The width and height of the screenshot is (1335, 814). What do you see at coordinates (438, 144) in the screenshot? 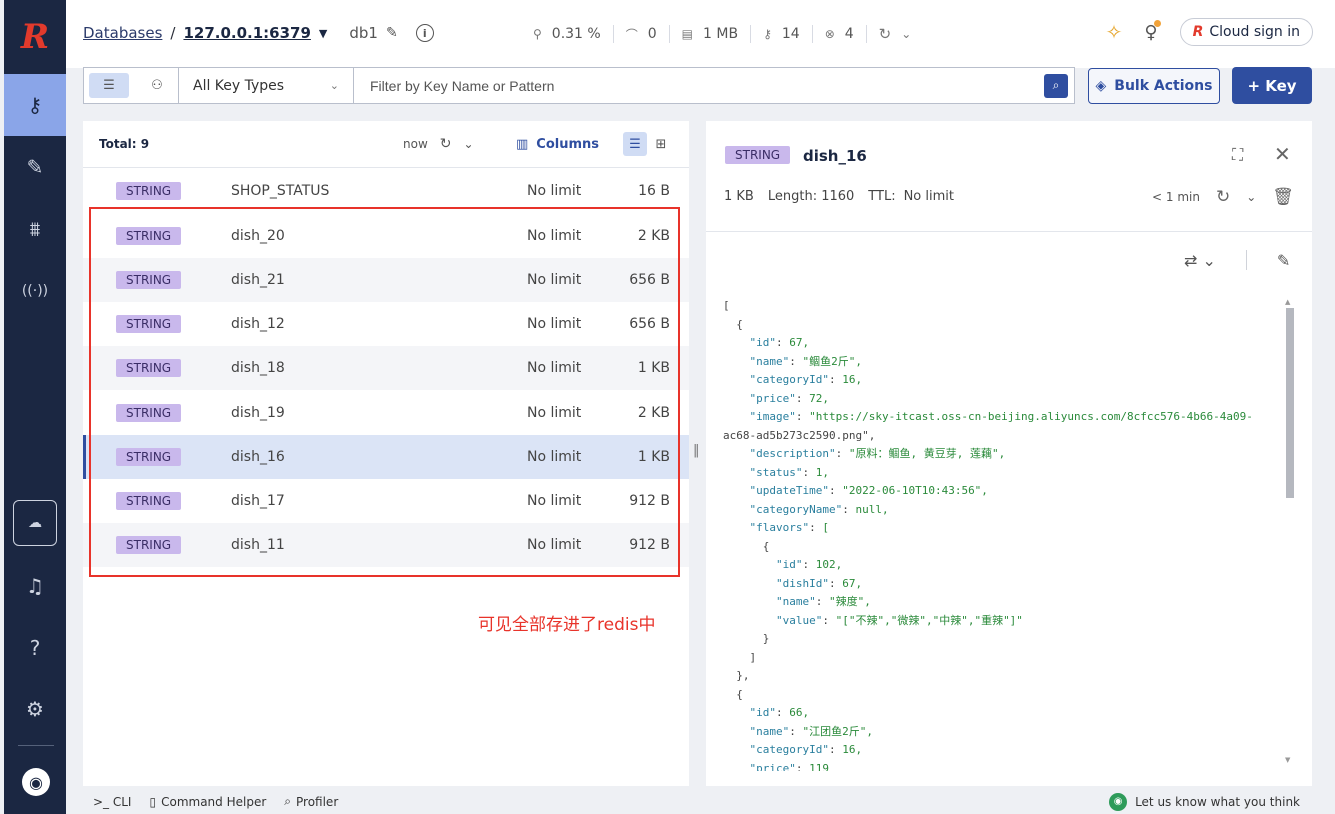
I see `list-refresh: now ↻ ⌄` at bounding box center [438, 144].